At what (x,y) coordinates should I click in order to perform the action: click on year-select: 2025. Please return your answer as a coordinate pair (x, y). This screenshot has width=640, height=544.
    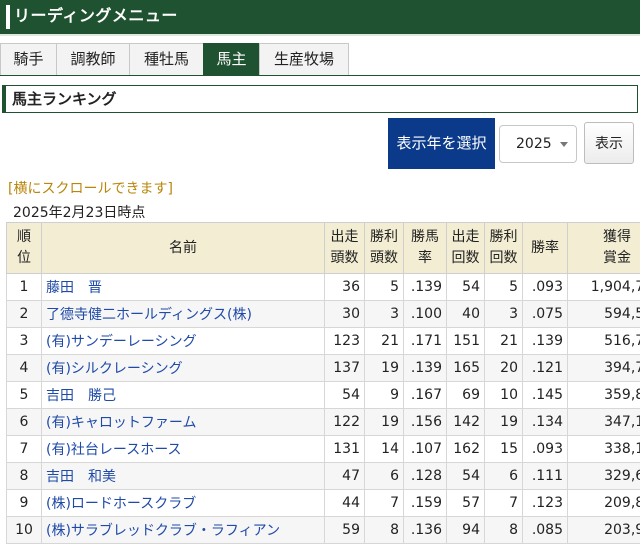
    Looking at the image, I should click on (538, 144).